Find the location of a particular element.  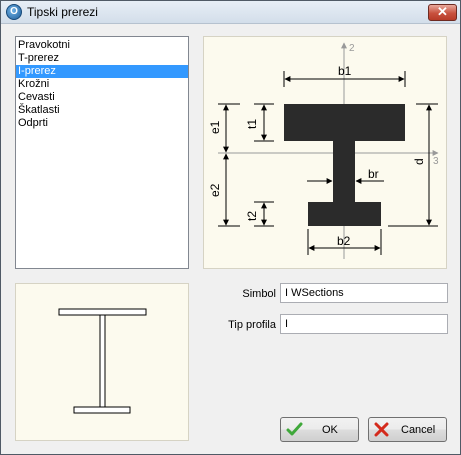

list-item: Pravokotni is located at coordinates (102, 45).